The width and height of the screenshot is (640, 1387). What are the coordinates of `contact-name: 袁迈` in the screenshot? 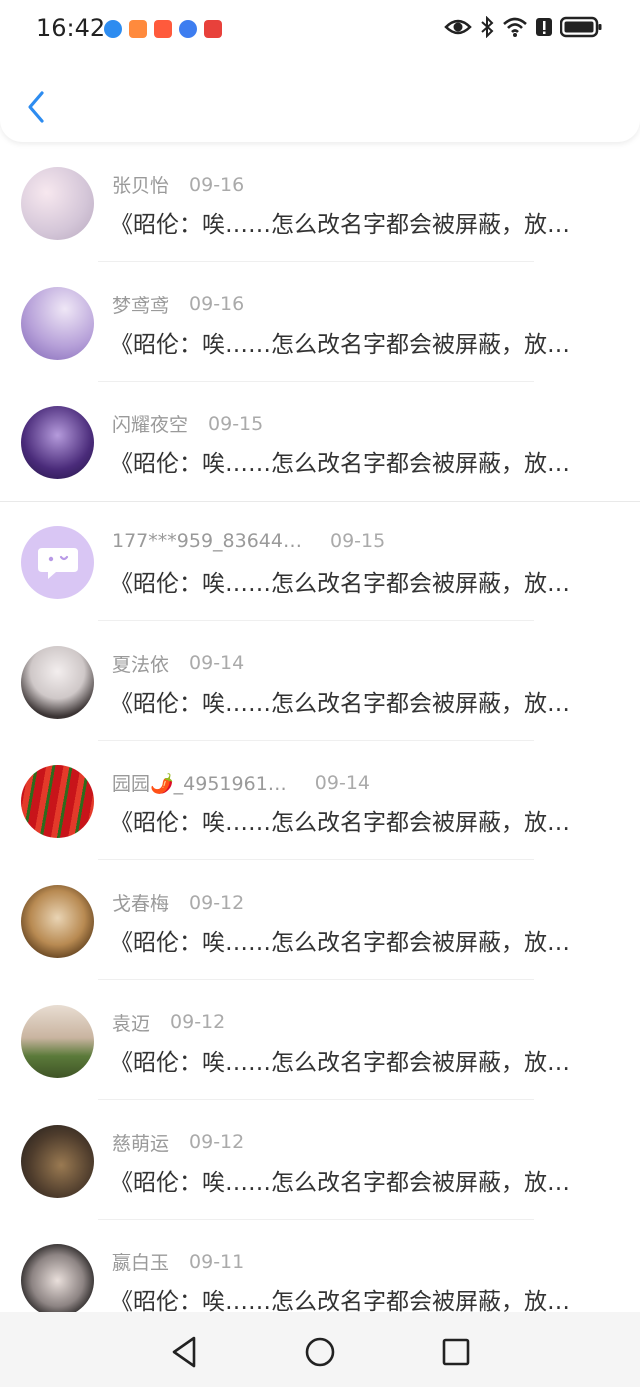 It's located at (131, 1023).